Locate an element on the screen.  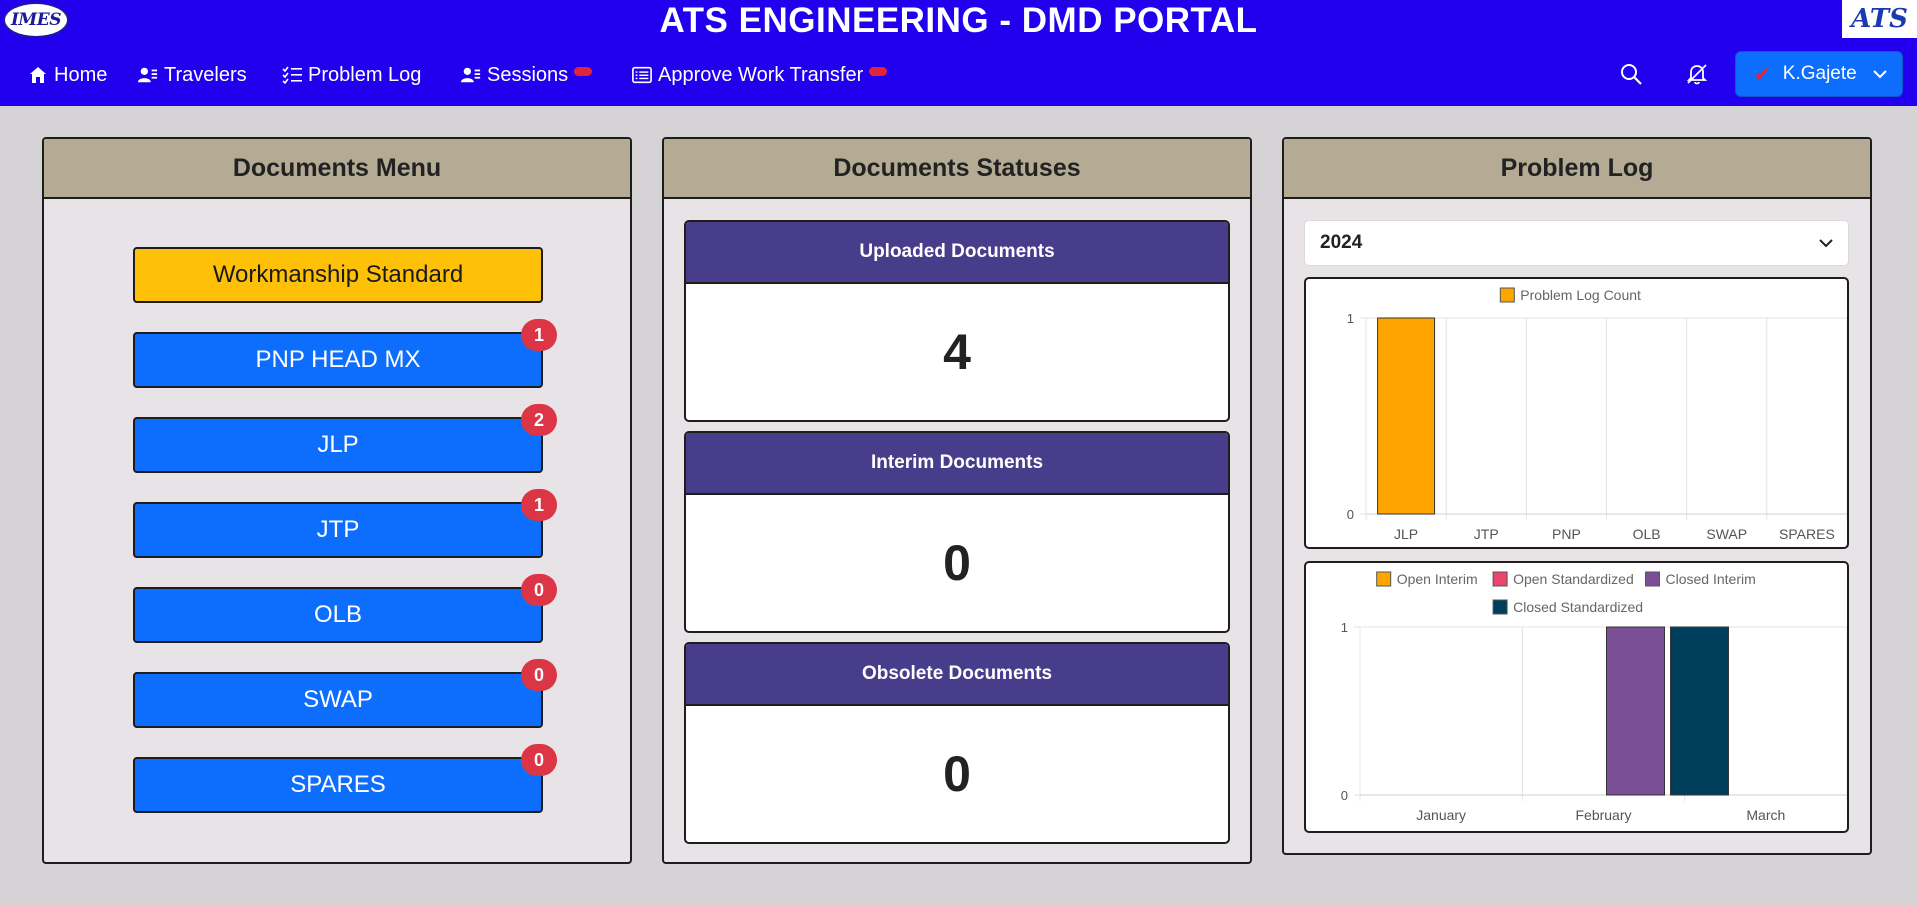
workmanship-standard-label: Workmanship Standard is located at coordinates (338, 274).